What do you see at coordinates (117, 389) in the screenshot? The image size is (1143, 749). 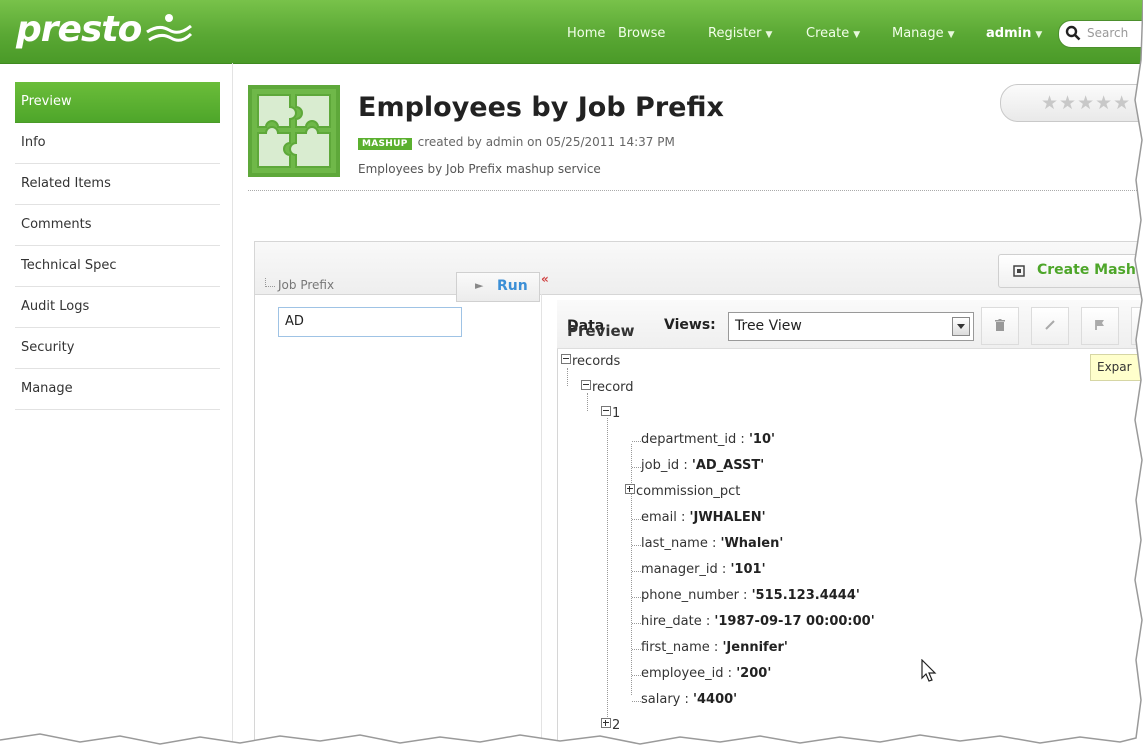 I see `sidebar-item-manage: Manage` at bounding box center [117, 389].